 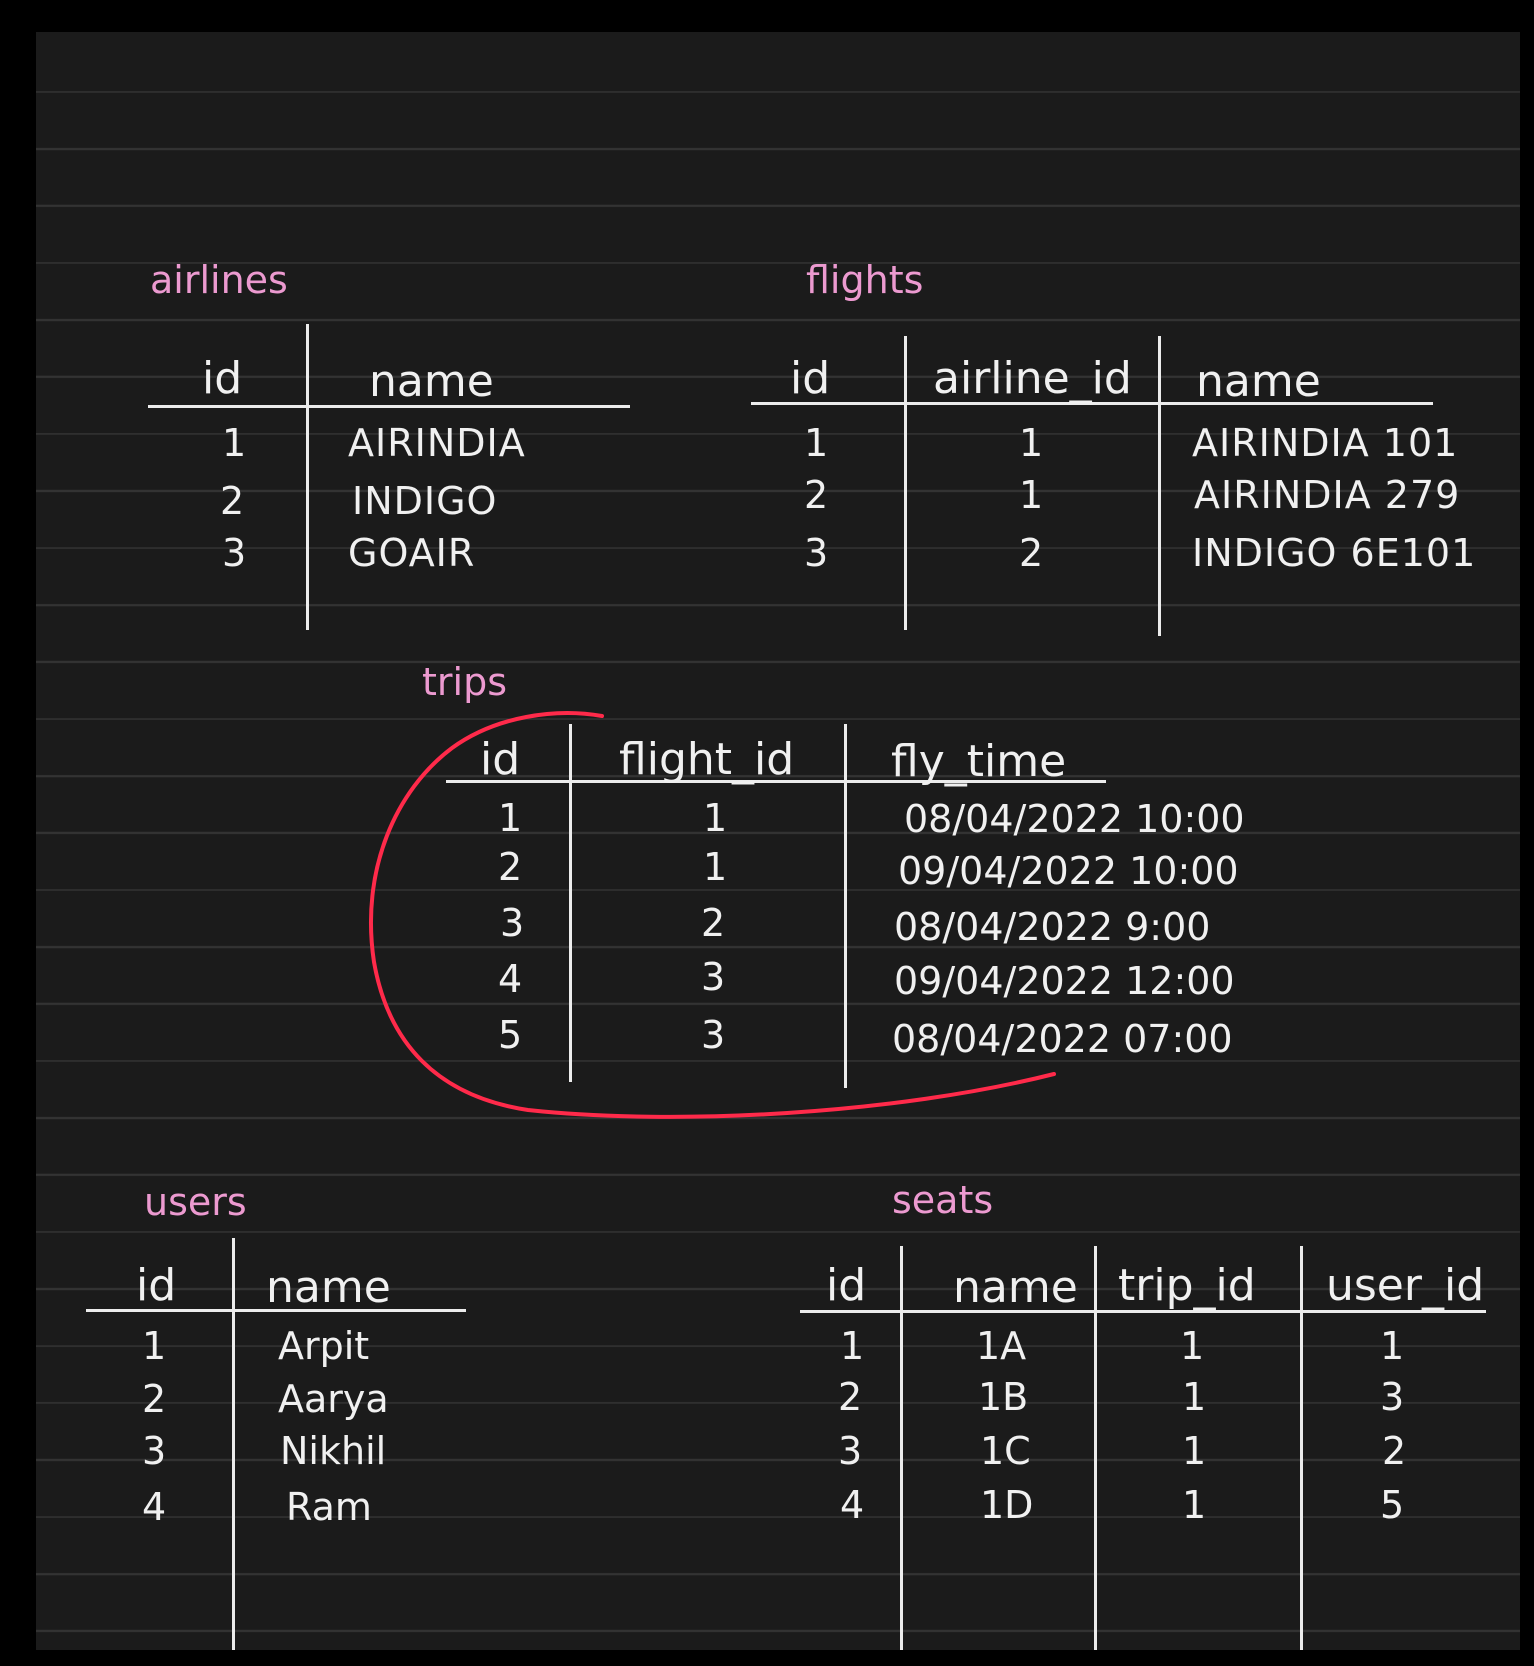 I want to click on seats-row-3-trip-id: 1, so click(x=1194, y=1451).